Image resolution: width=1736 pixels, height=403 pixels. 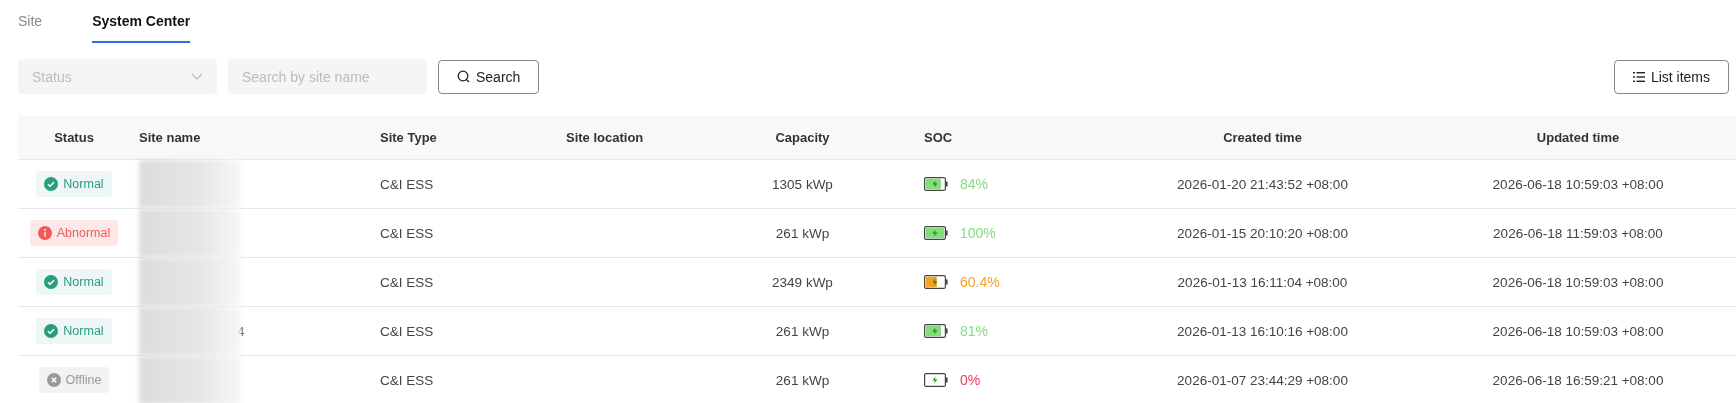 What do you see at coordinates (1262, 137) in the screenshot?
I see `column-header: Created time` at bounding box center [1262, 137].